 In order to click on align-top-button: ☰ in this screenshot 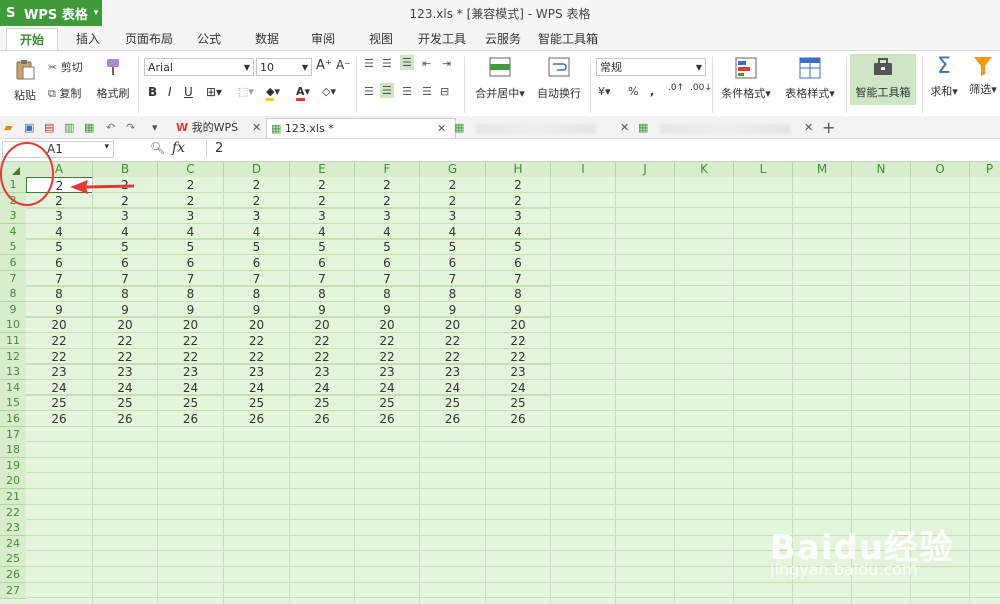, I will do `click(369, 63)`.